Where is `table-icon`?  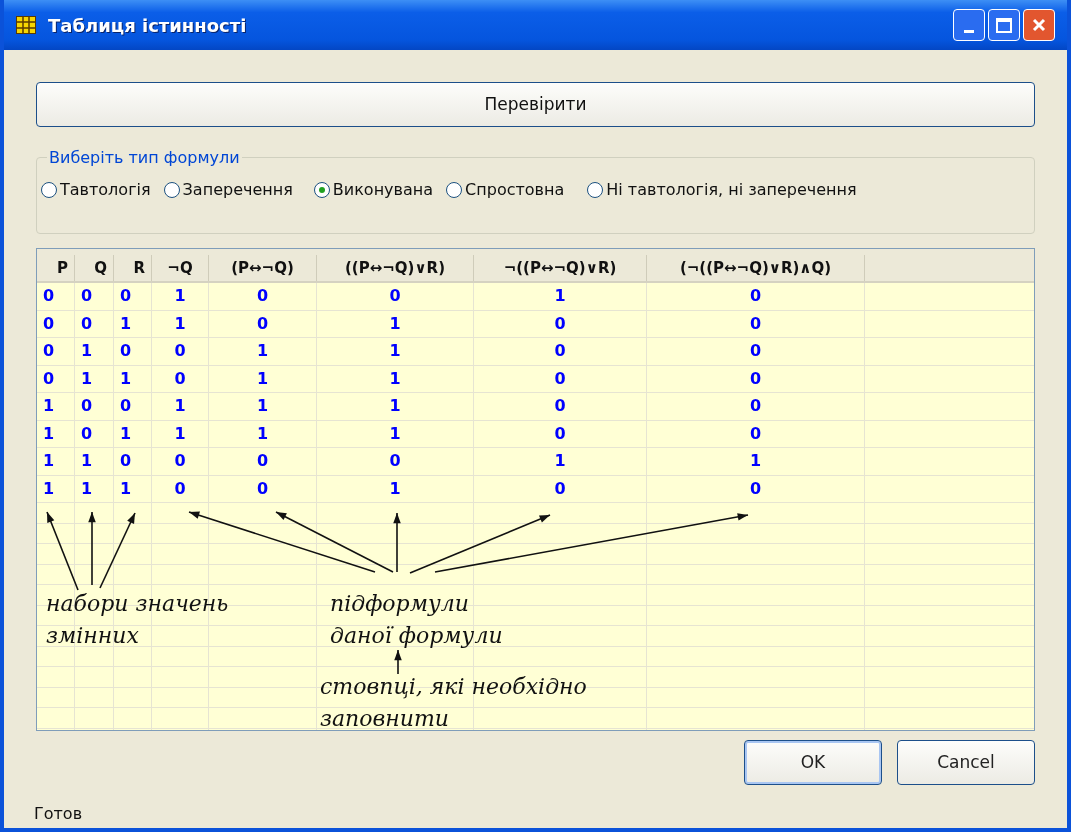
table-icon is located at coordinates (26, 25).